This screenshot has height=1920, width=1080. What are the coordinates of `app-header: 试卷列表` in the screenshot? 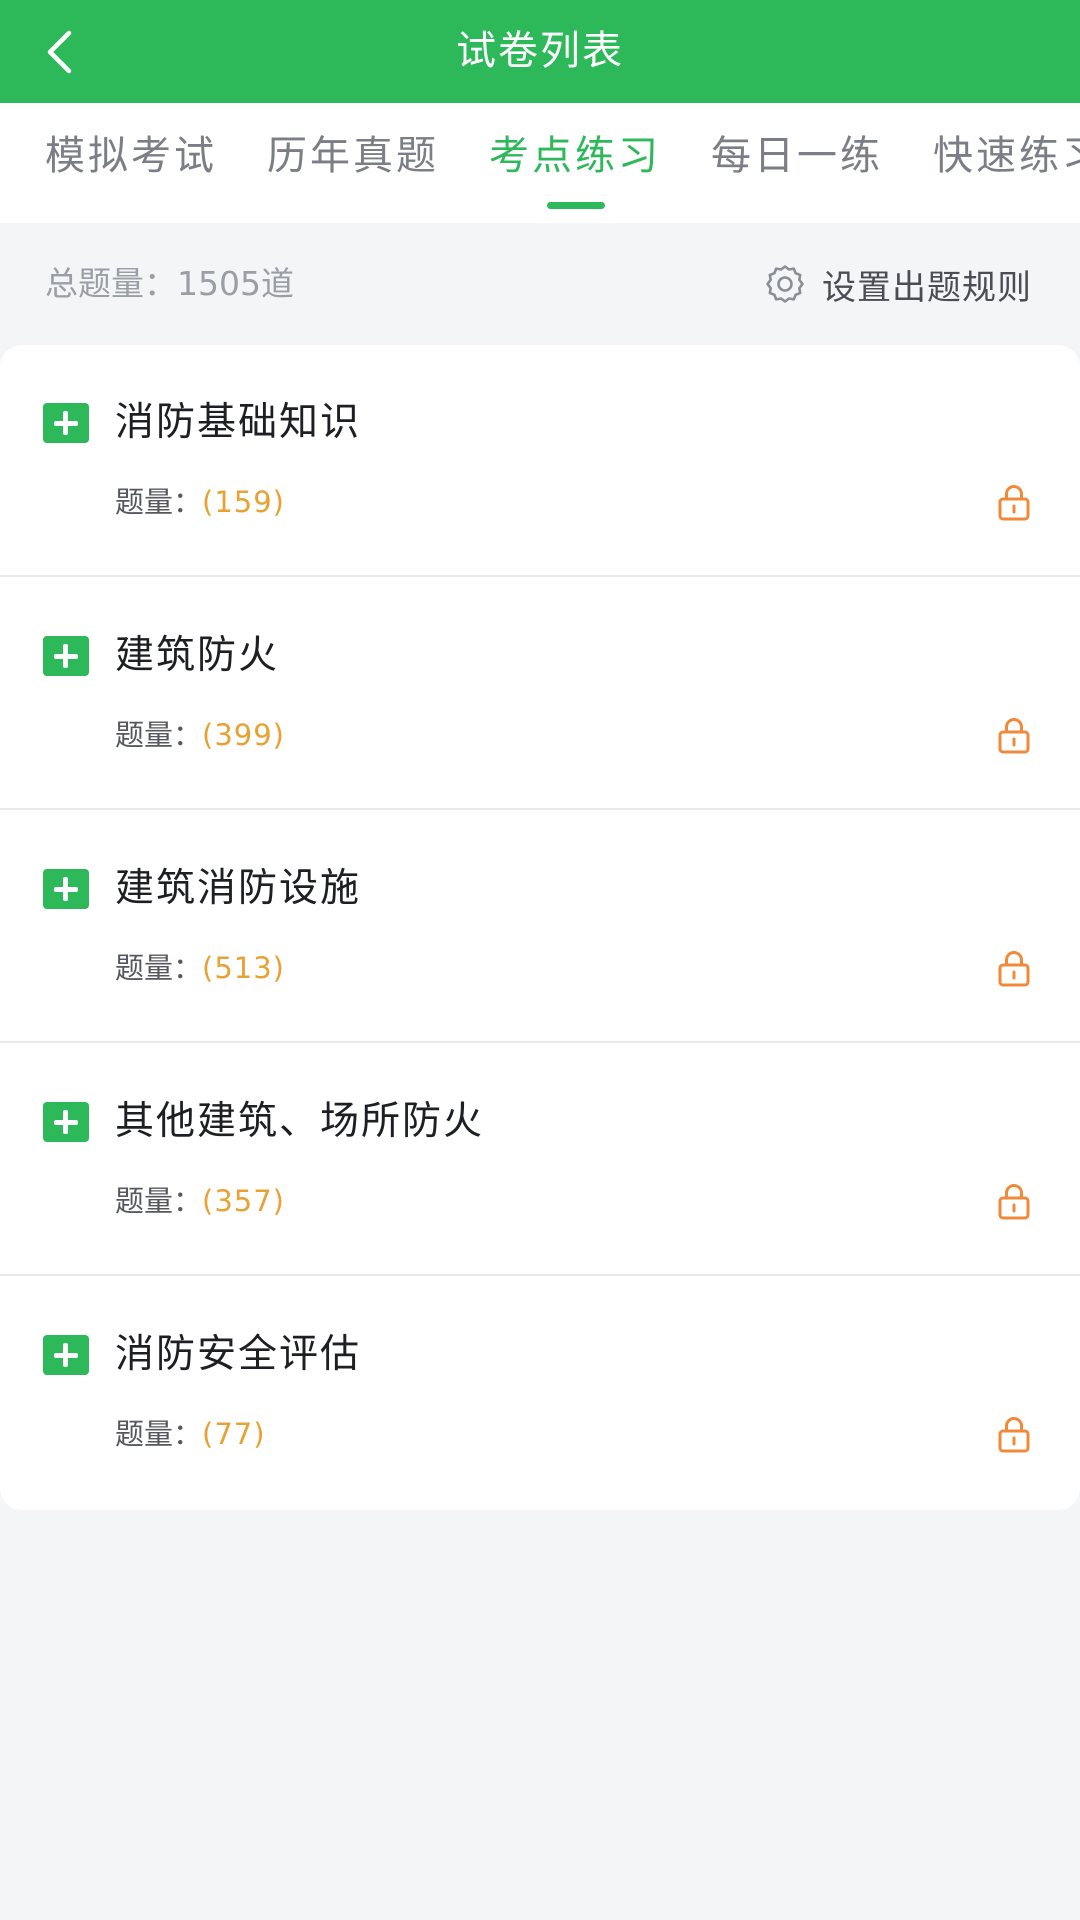 It's located at (540, 51).